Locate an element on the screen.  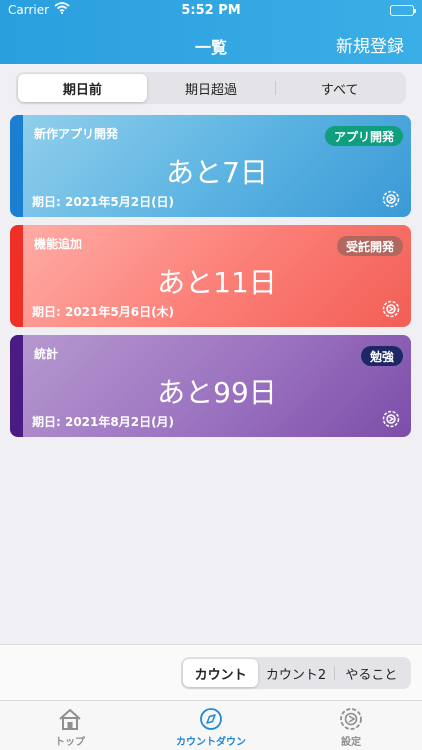
countdown-text: あと99日 is located at coordinates (217, 392).